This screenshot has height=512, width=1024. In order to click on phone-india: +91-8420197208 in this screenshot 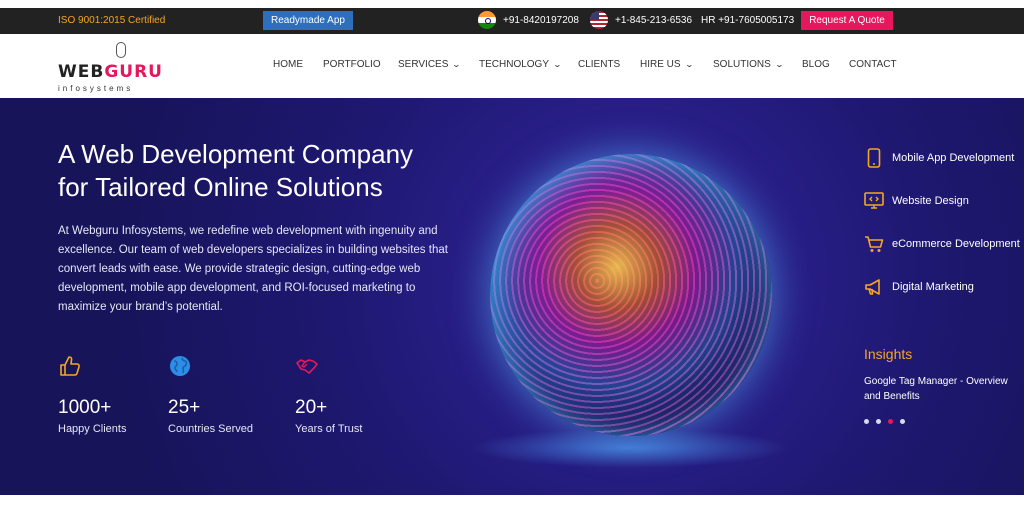, I will do `click(541, 20)`.